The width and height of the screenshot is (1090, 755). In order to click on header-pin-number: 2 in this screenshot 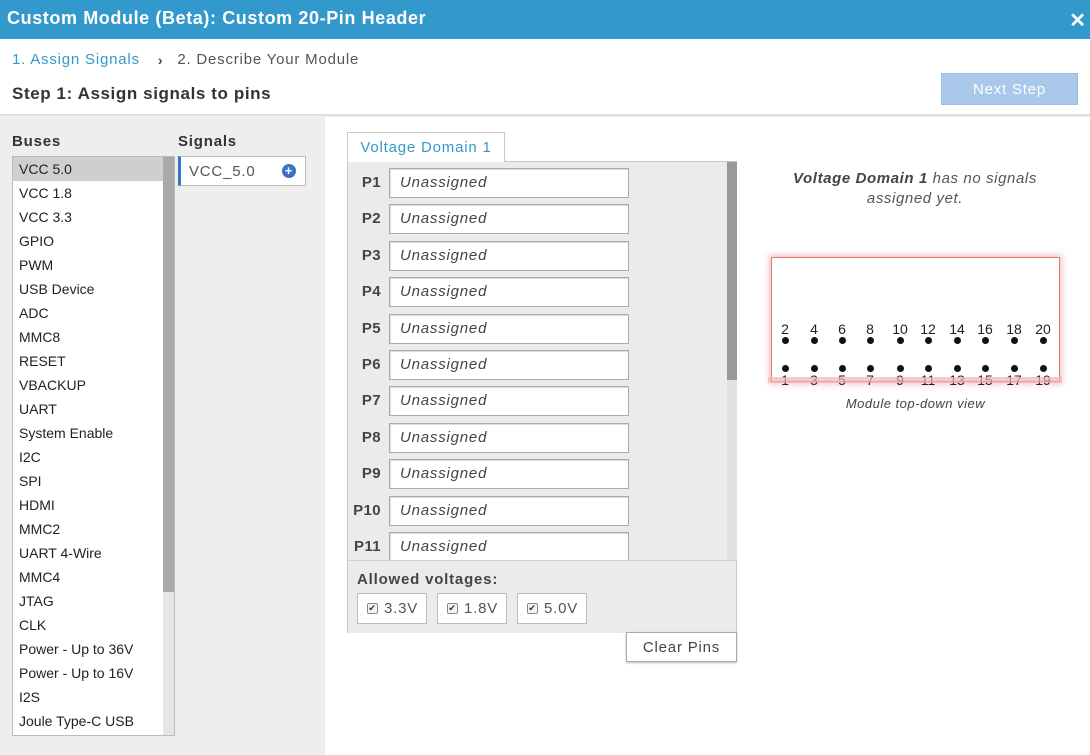, I will do `click(785, 329)`.